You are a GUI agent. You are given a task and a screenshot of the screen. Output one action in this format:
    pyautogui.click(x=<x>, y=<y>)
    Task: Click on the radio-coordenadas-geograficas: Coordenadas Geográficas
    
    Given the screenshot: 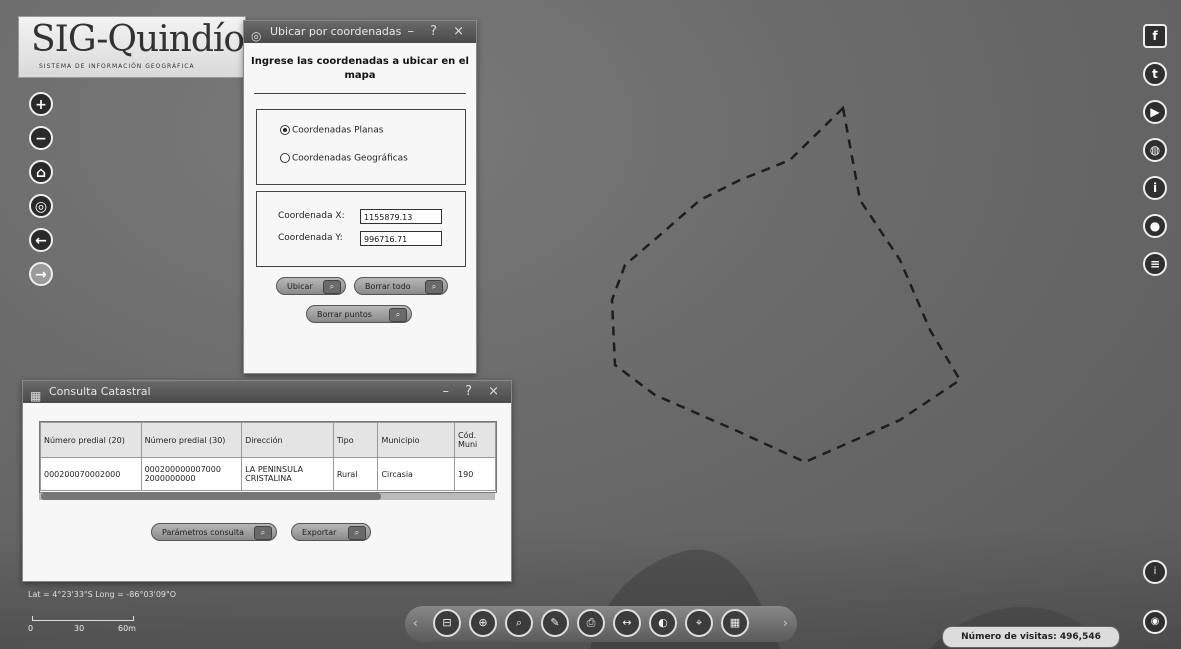 What is the action you would take?
    pyautogui.click(x=344, y=158)
    